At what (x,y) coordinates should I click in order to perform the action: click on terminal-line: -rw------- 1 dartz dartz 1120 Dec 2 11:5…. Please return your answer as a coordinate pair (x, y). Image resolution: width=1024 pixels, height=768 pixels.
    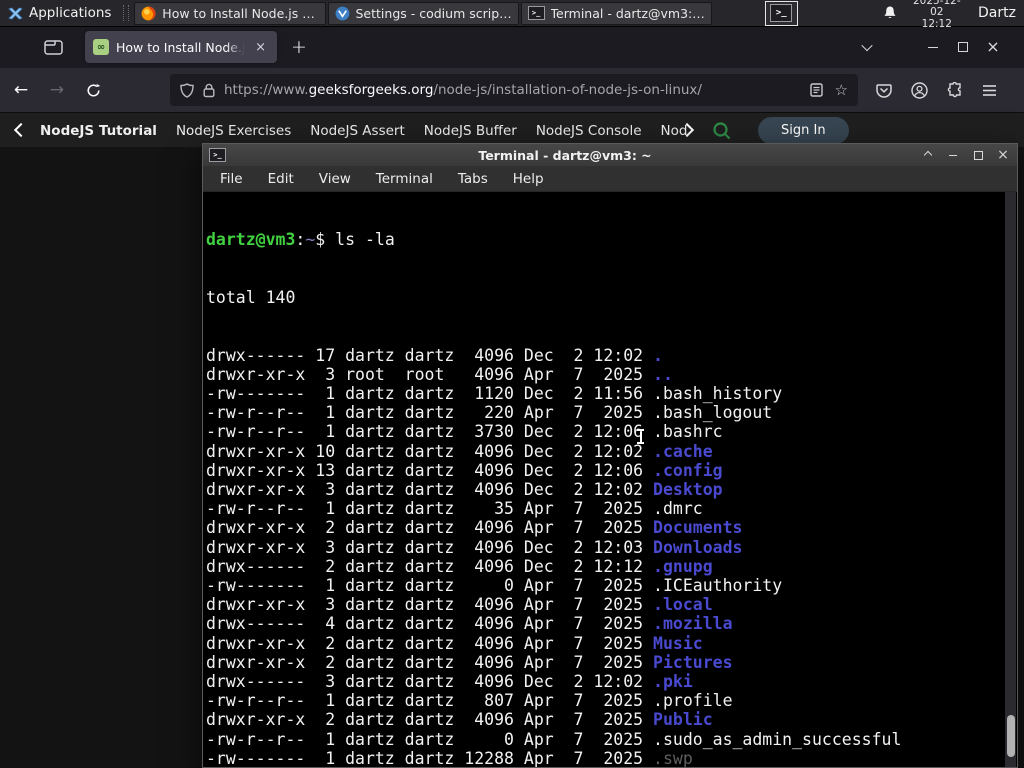
    Looking at the image, I should click on (494, 394).